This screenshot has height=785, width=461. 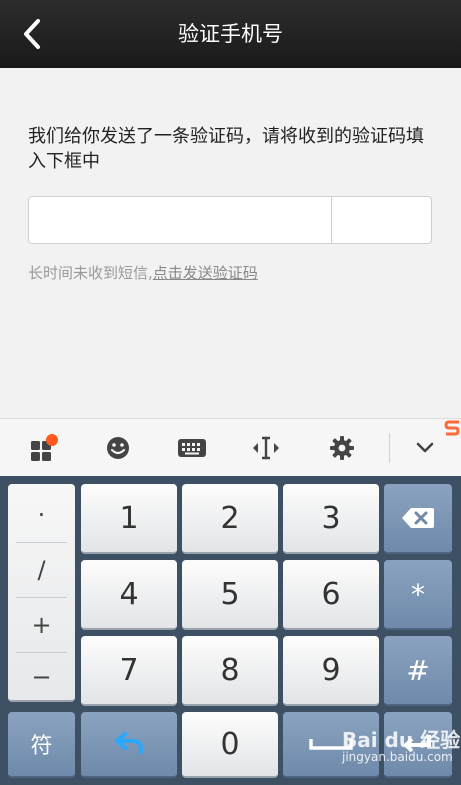 I want to click on emoji-icon, so click(x=118, y=448).